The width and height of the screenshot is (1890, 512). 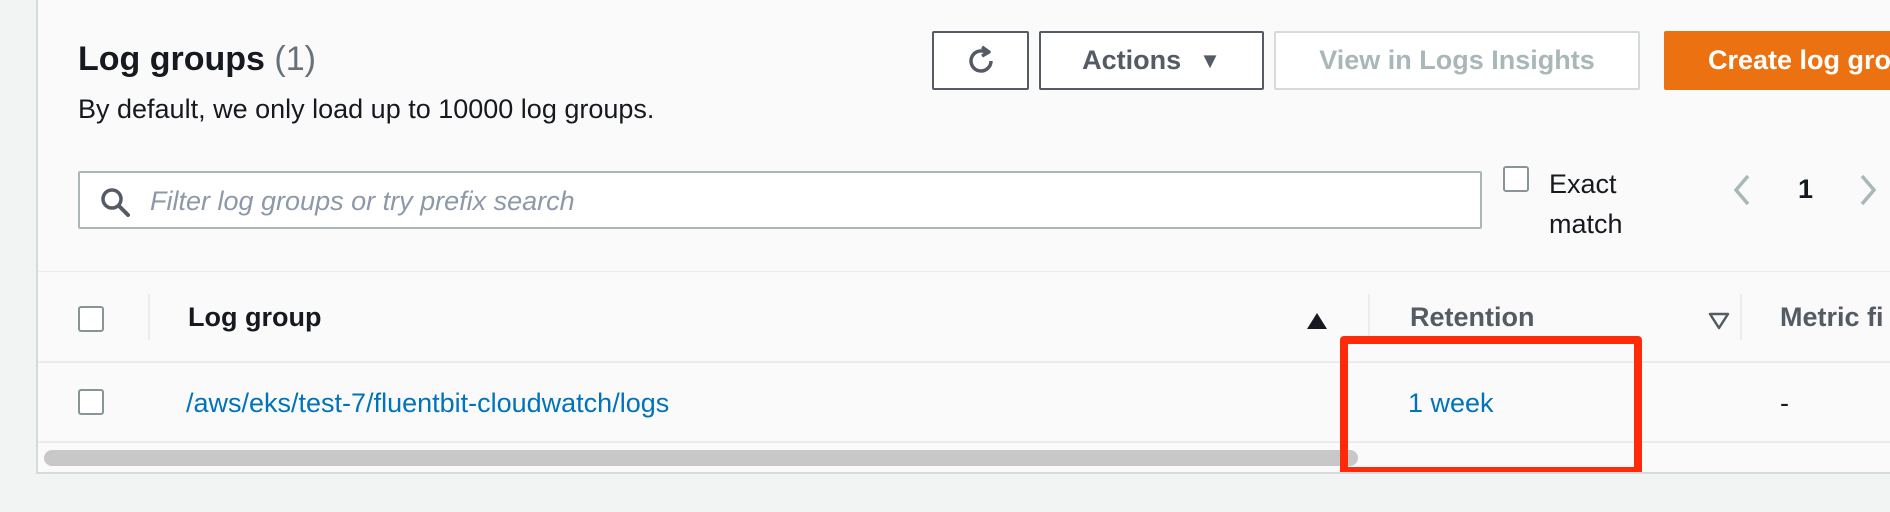 What do you see at coordinates (254, 317) in the screenshot?
I see `column-header-log-group: Log group` at bounding box center [254, 317].